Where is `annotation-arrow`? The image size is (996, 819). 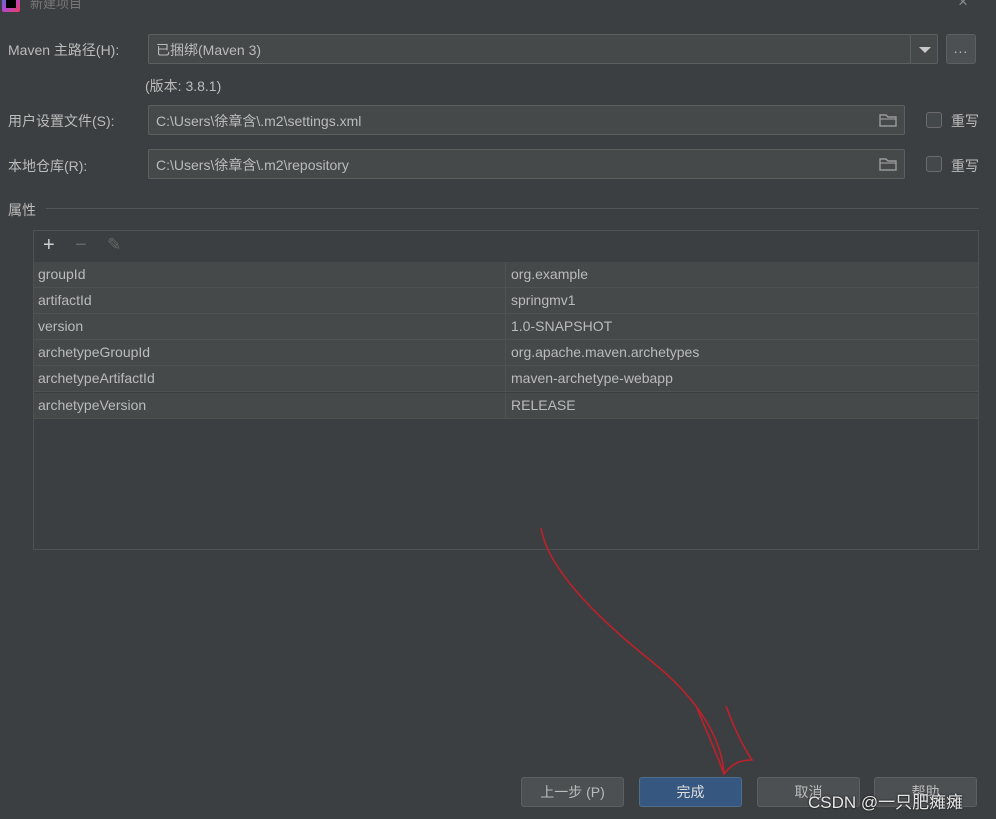
annotation-arrow is located at coordinates (647, 651).